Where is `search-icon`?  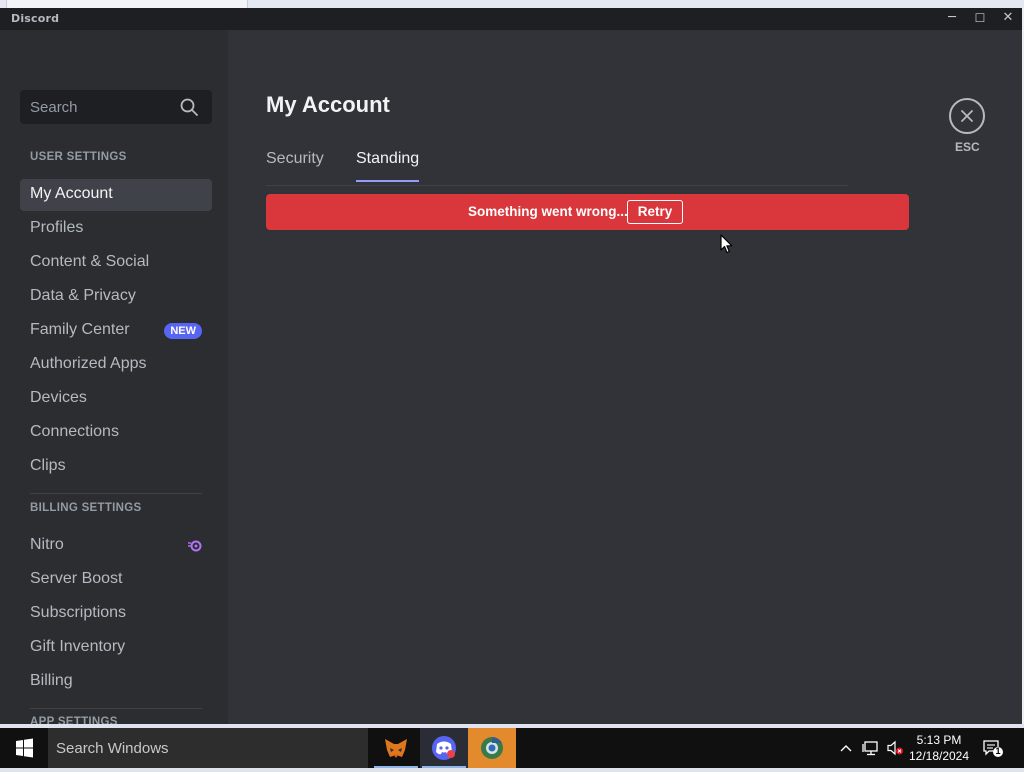 search-icon is located at coordinates (189, 107).